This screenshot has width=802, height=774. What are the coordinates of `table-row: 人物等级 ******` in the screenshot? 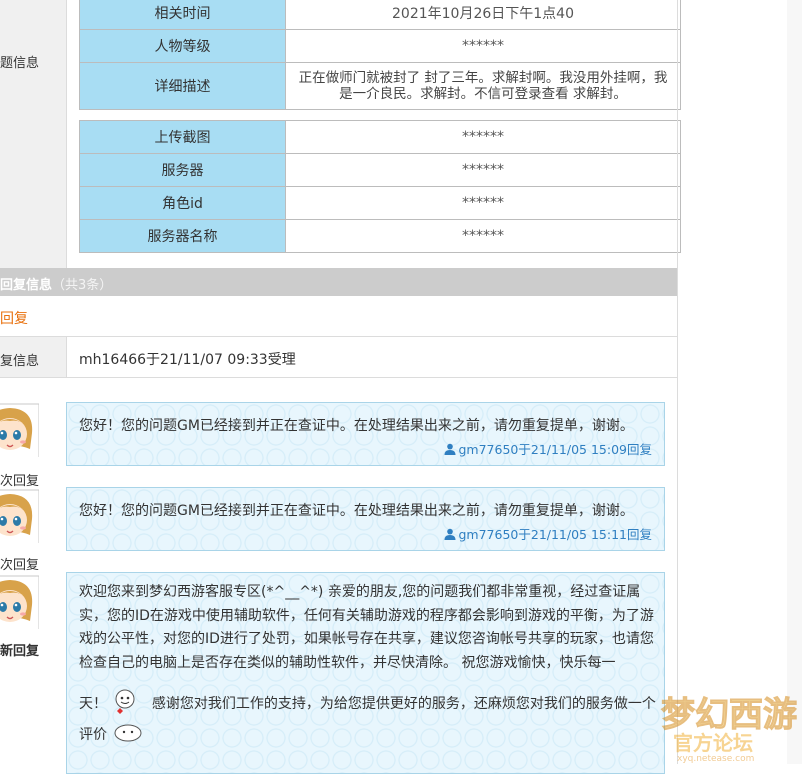 It's located at (380, 46).